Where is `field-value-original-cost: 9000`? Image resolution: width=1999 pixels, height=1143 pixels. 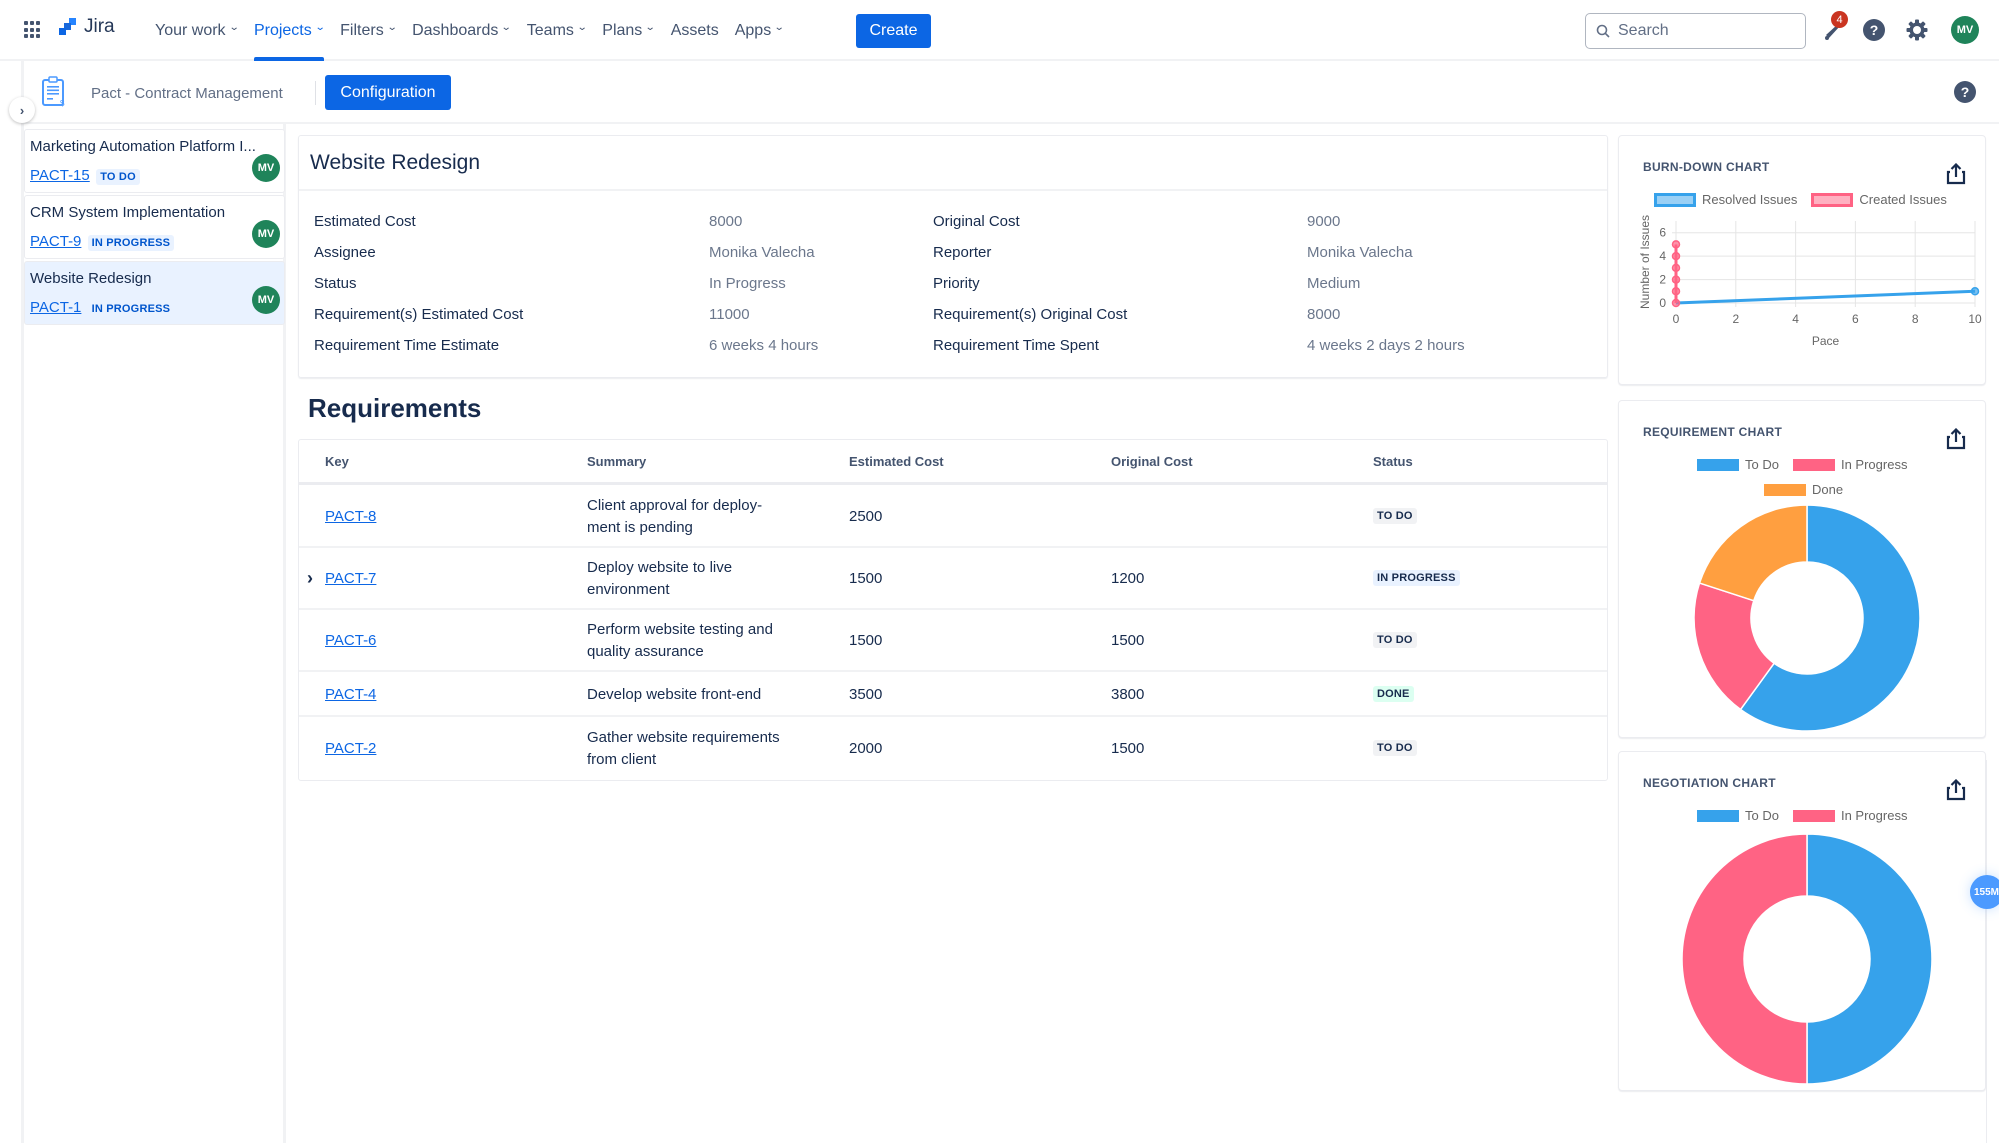
field-value-original-cost: 9000 is located at coordinates (1324, 221).